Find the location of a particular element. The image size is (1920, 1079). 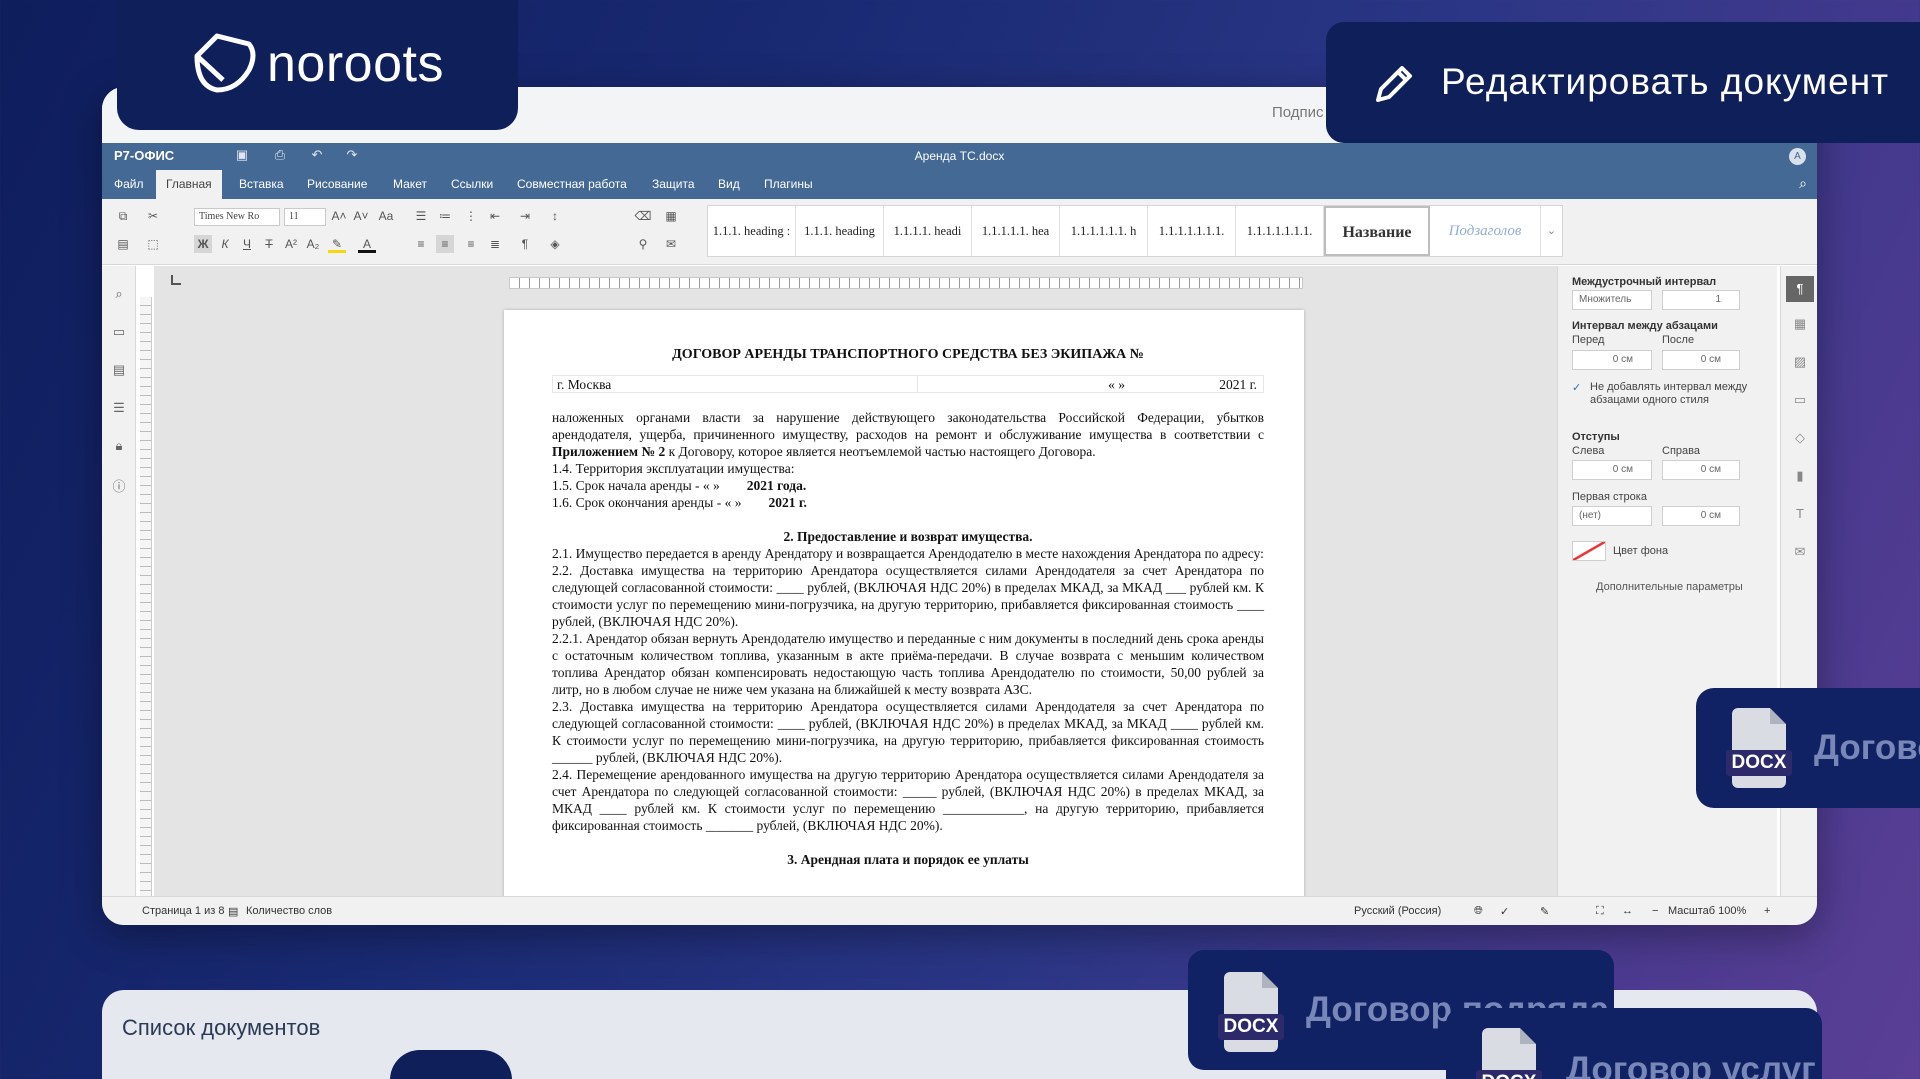

line-spacing-mode-select: Множитель is located at coordinates (1612, 300).